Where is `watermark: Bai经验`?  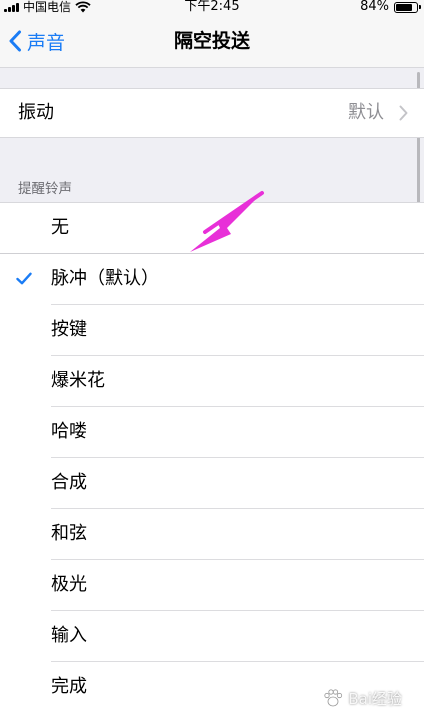
watermark: Bai经验 is located at coordinates (362, 698).